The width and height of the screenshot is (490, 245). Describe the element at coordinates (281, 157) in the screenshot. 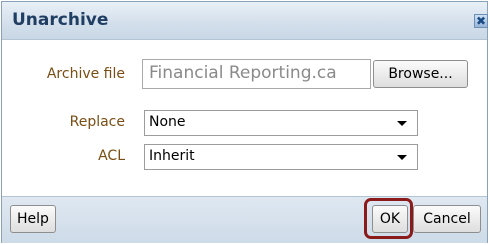

I see `acl-select: Inherit` at that location.